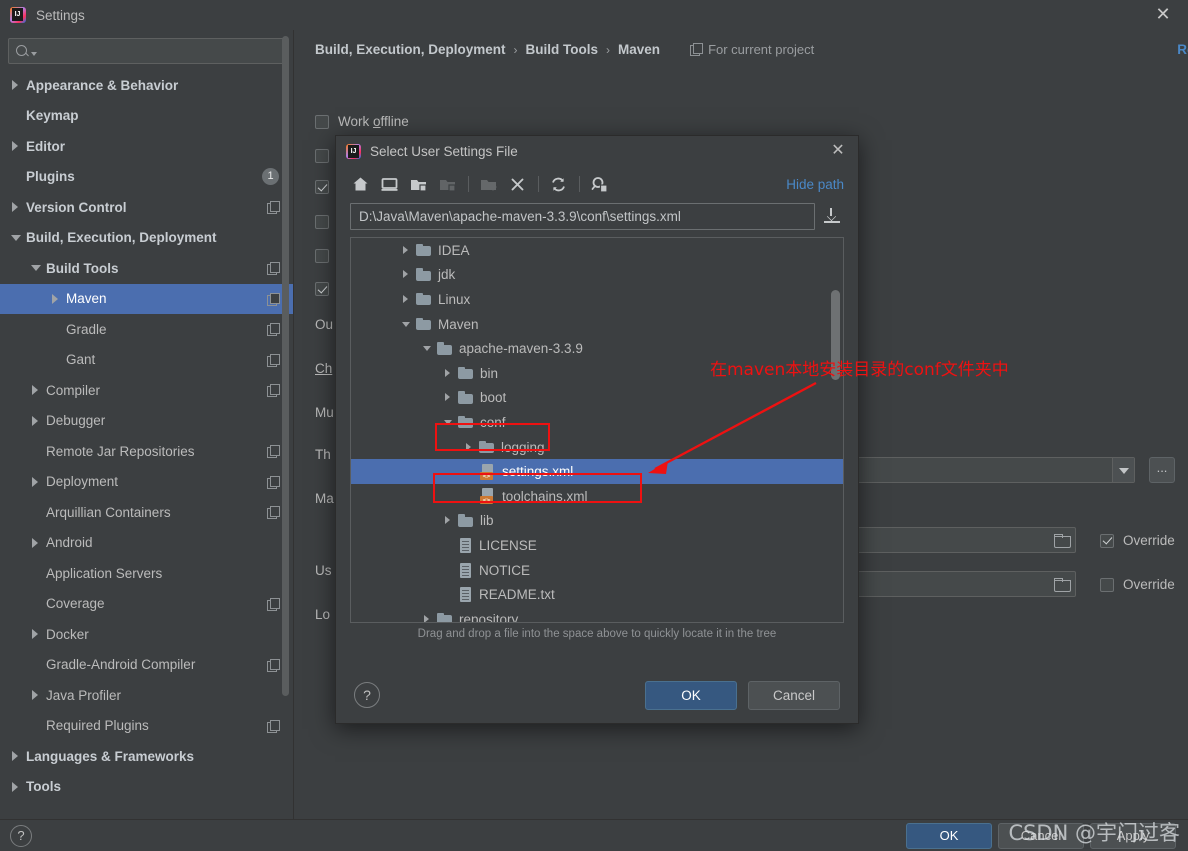  I want to click on sidebar-item-docker: Docker, so click(146, 634).